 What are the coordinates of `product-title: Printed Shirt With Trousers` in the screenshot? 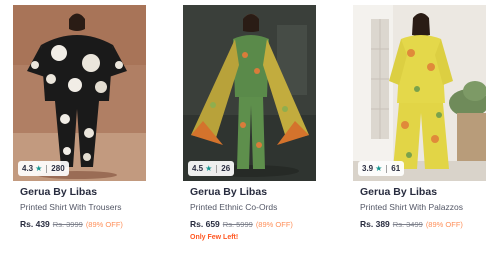 It's located at (71, 207).